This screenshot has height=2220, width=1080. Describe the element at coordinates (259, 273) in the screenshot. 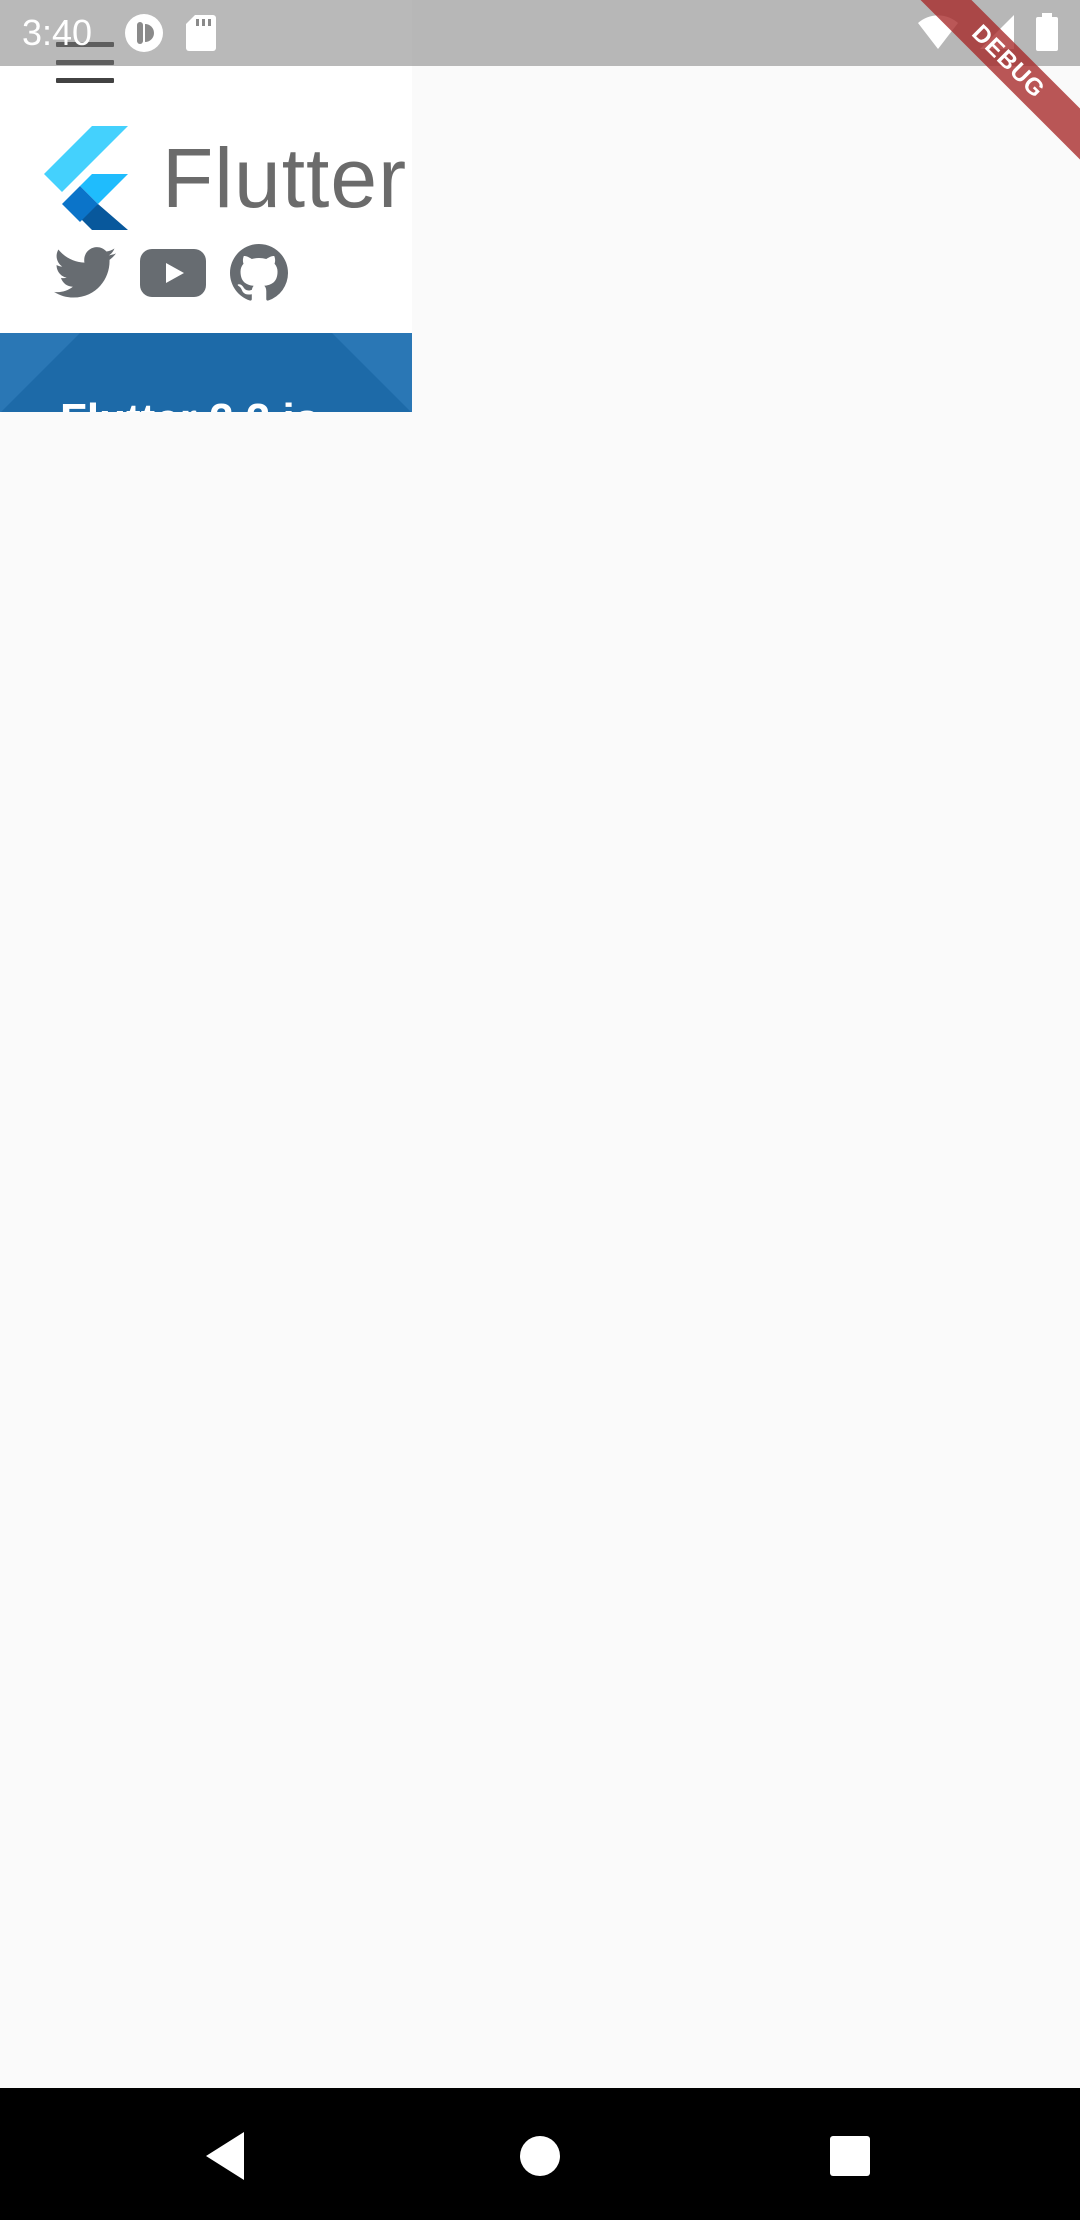

I see `github-icon` at that location.